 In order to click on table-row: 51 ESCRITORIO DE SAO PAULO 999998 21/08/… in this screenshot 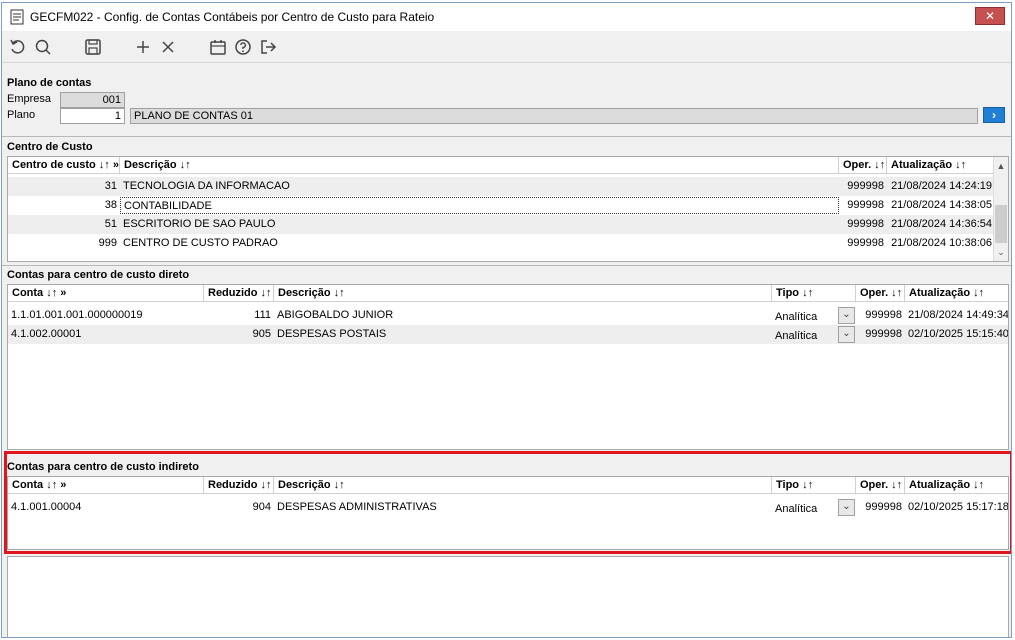, I will do `click(508, 224)`.